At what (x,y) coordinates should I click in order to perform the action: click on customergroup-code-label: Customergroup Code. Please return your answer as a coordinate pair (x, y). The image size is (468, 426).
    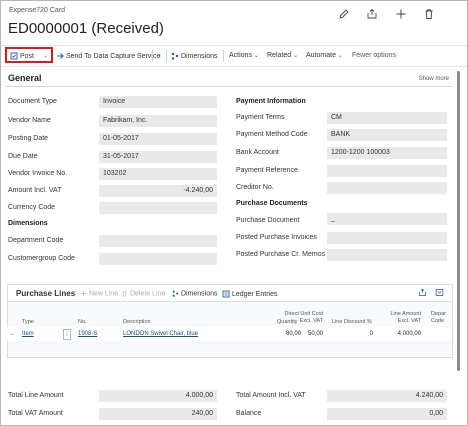
    Looking at the image, I should click on (41, 258).